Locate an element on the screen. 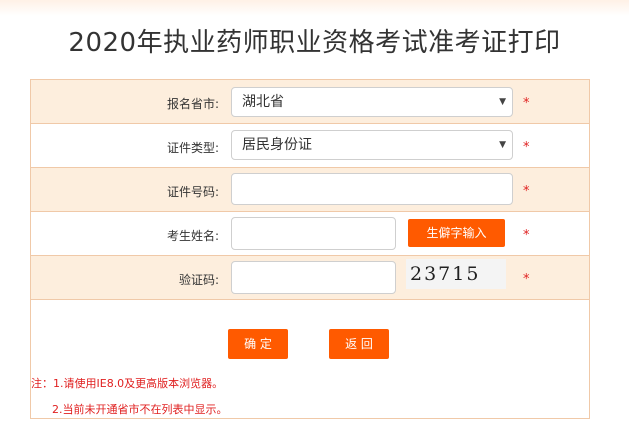 Image resolution: width=629 pixels, height=433 pixels. captcha-image: 23715 is located at coordinates (456, 274).